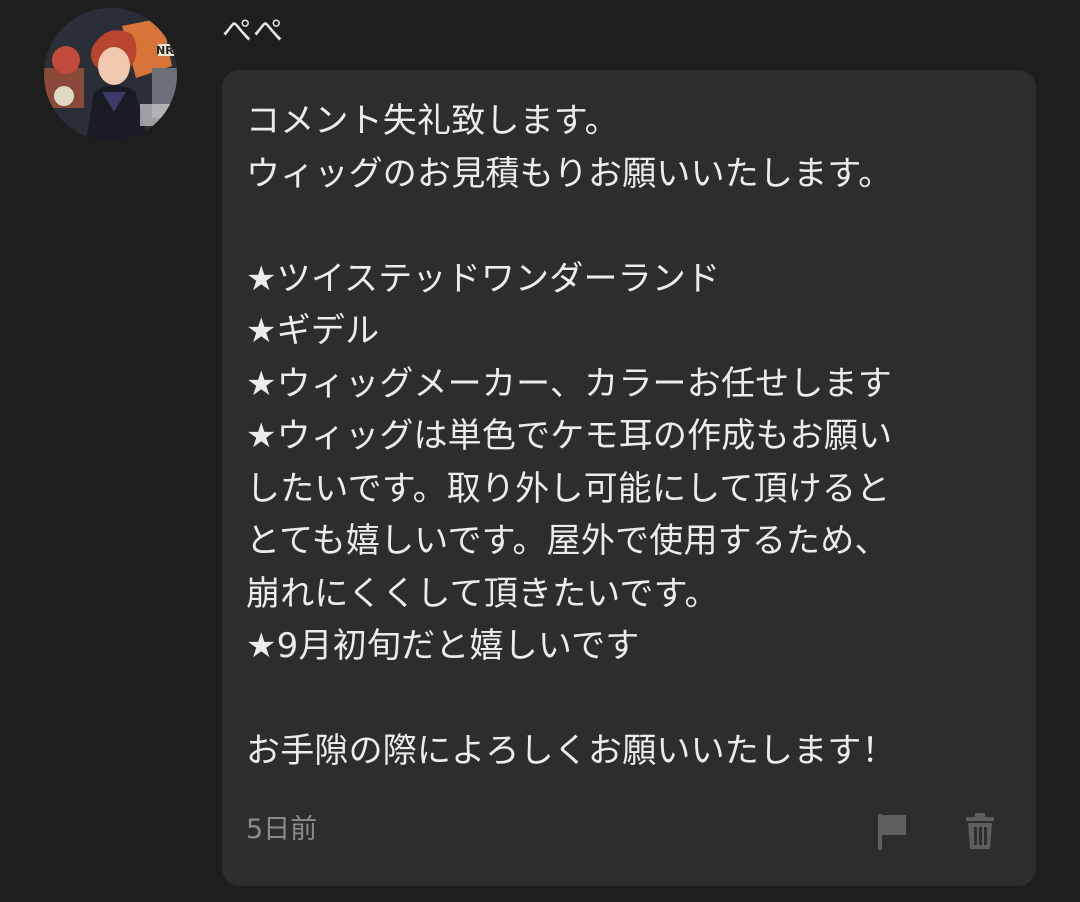 The image size is (1080, 902). I want to click on author-avatar: NRC, so click(110, 74).